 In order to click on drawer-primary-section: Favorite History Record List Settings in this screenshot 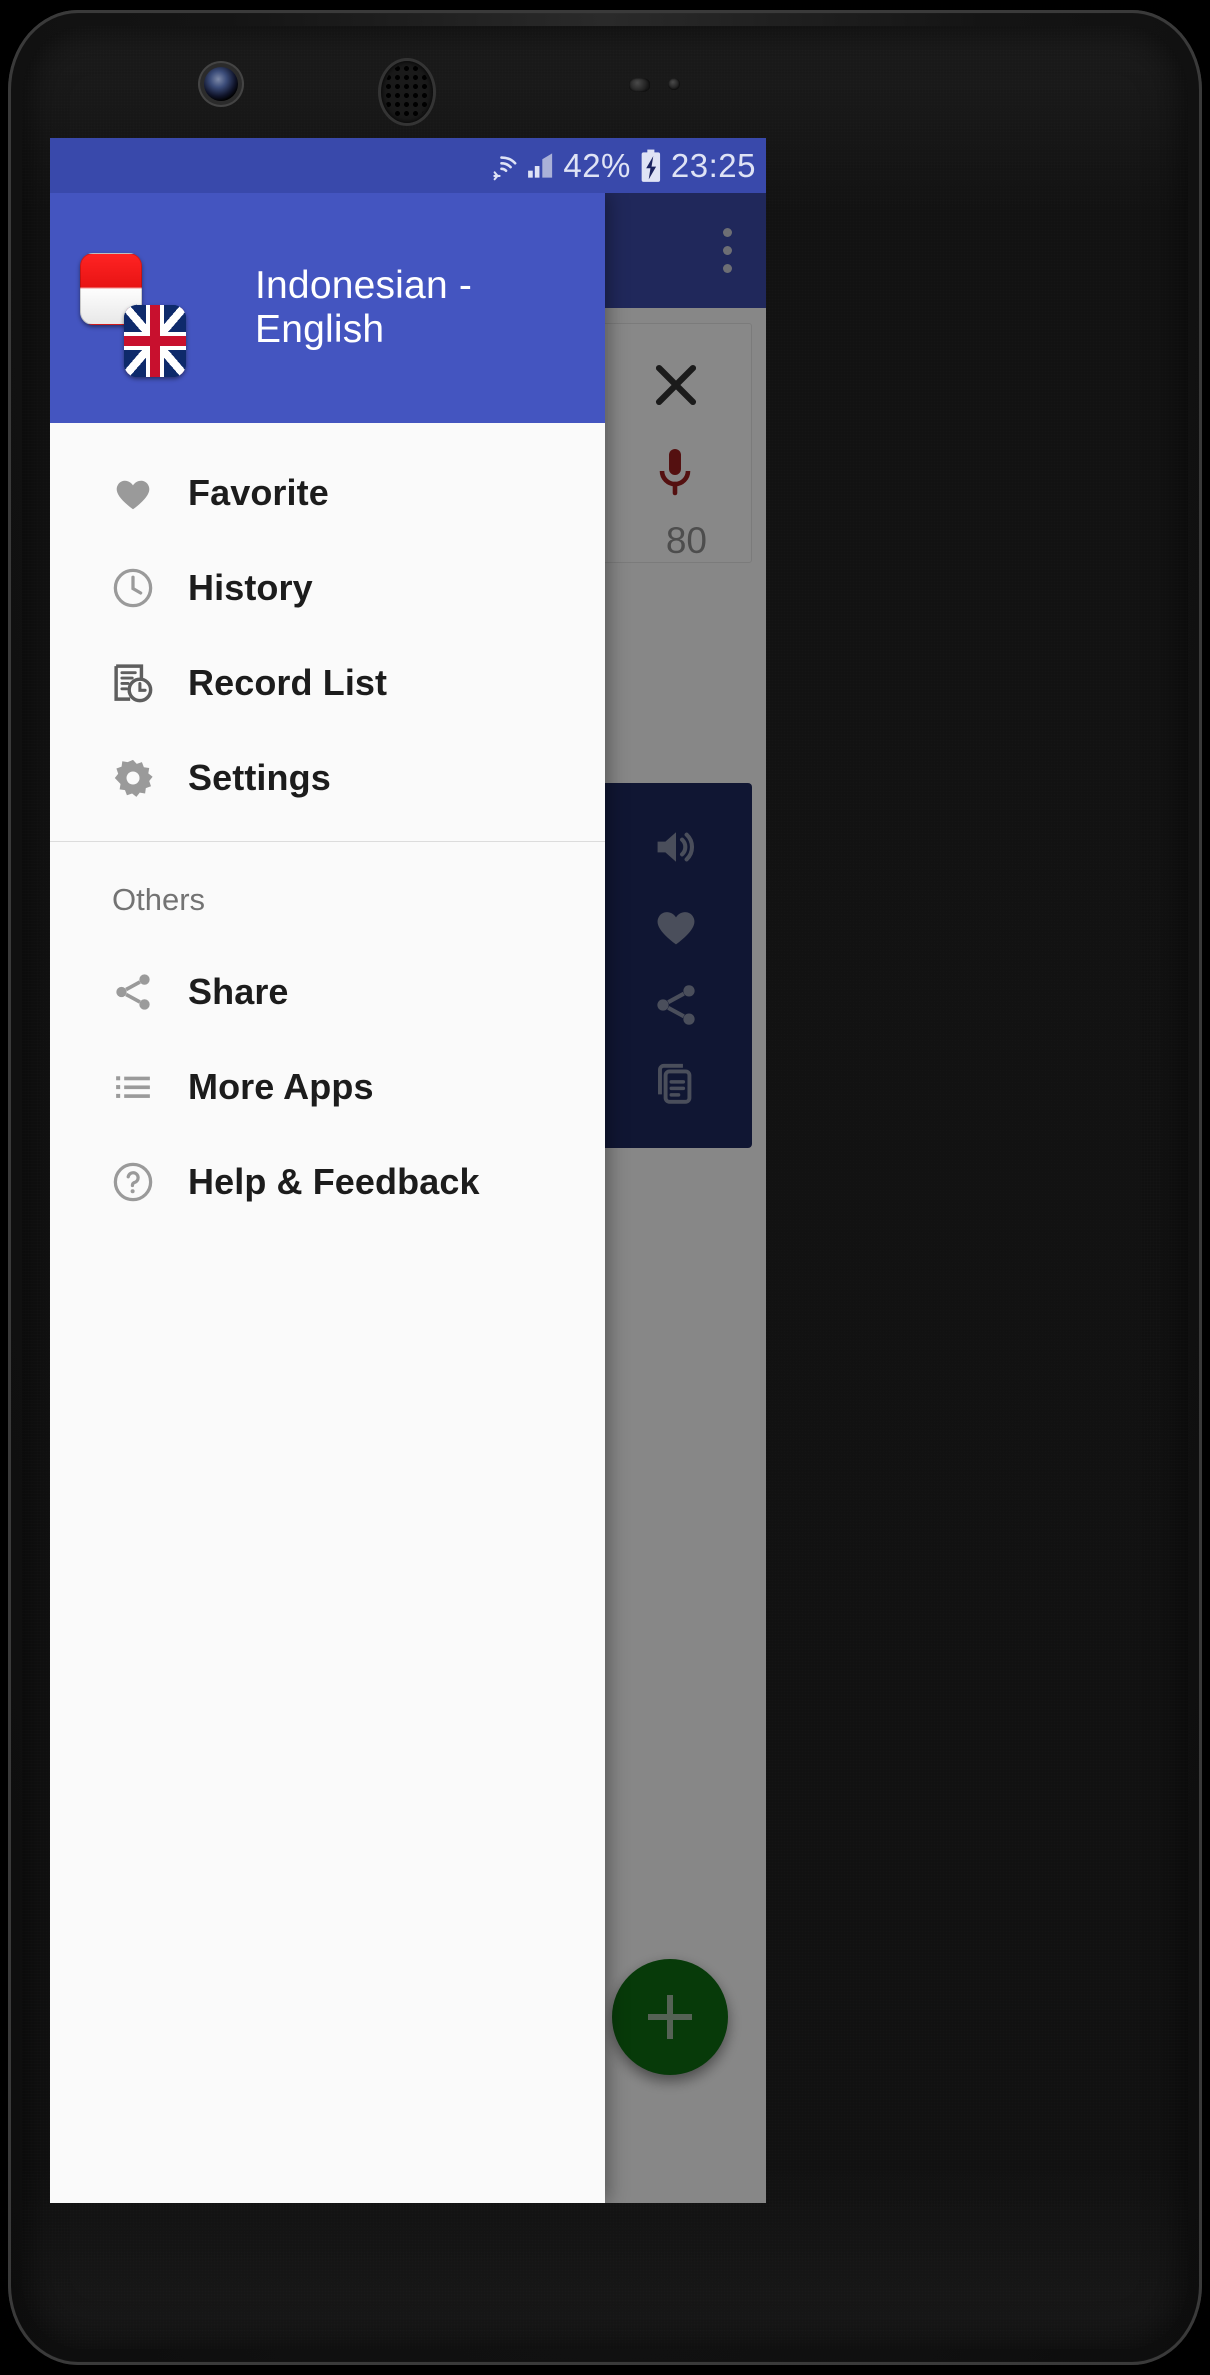, I will do `click(327, 632)`.